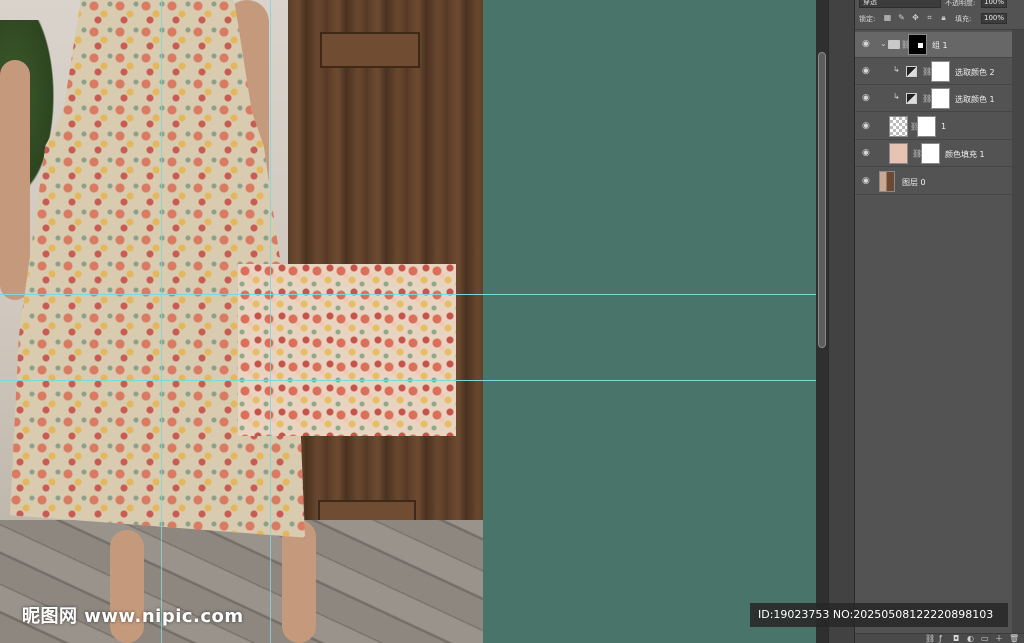  I want to click on opacity-input: 100%, so click(994, 4).